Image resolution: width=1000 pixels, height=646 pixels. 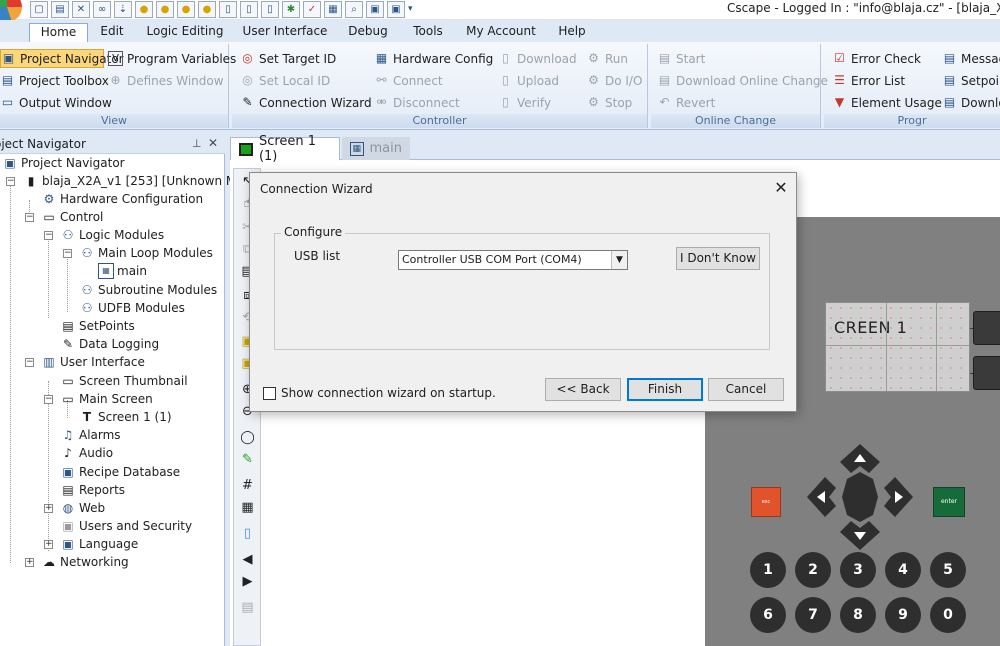 What do you see at coordinates (858, 570) in the screenshot?
I see `number-key: 3` at bounding box center [858, 570].